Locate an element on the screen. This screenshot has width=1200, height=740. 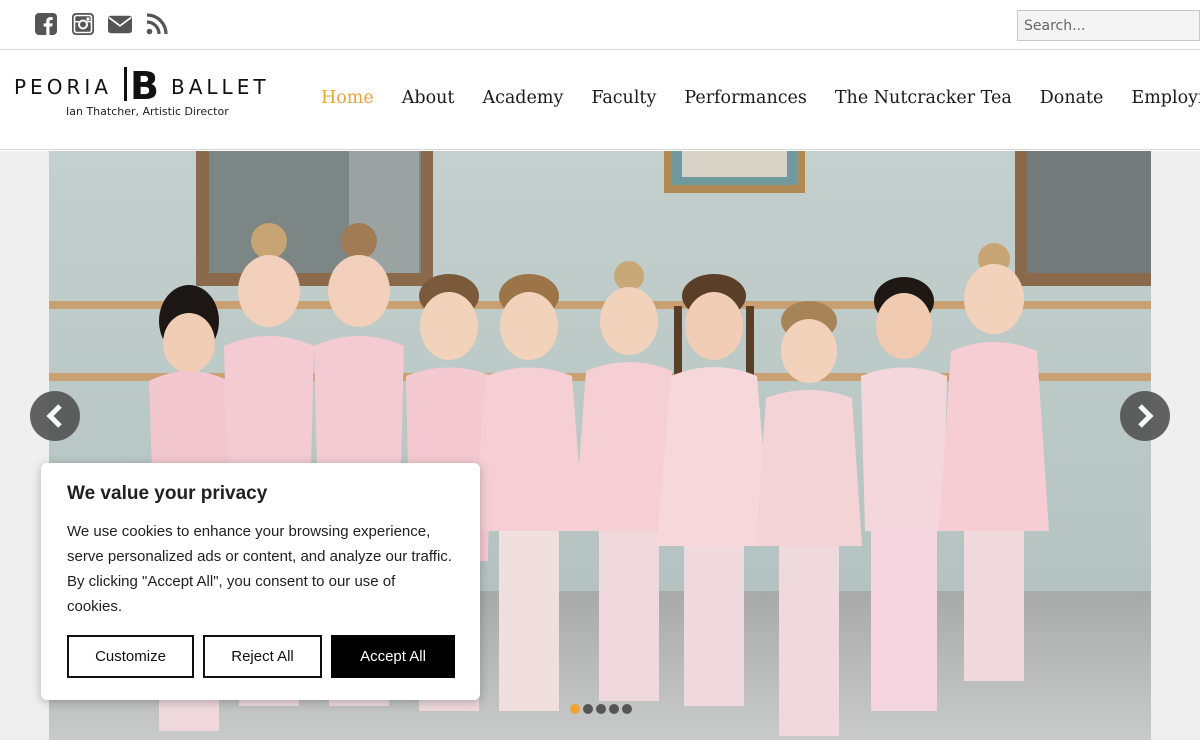
nav-item-performances: Performances is located at coordinates (745, 98).